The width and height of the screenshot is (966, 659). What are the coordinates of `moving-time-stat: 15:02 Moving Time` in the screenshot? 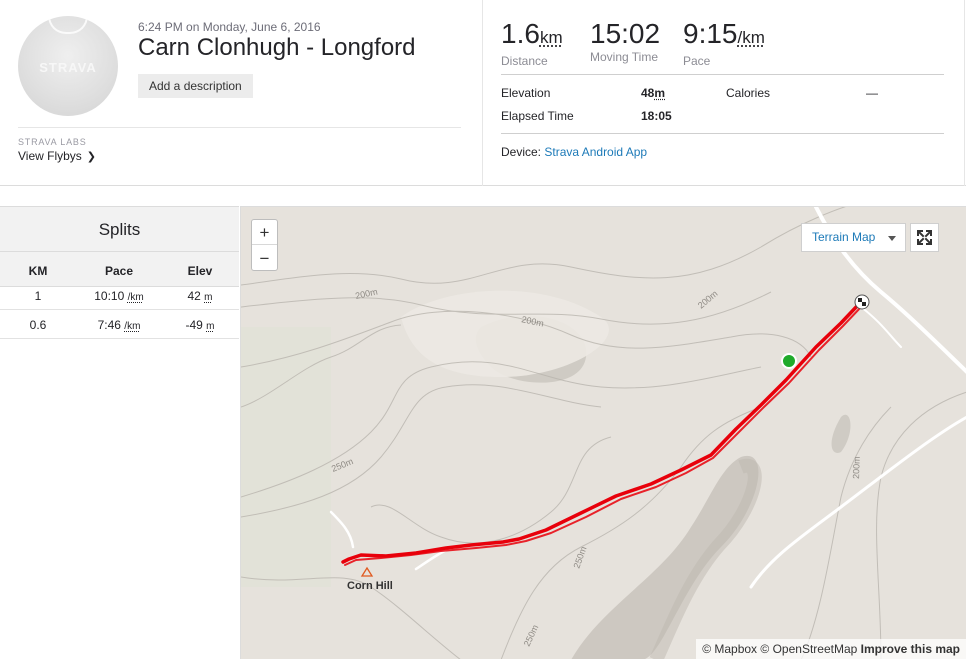 It's located at (625, 41).